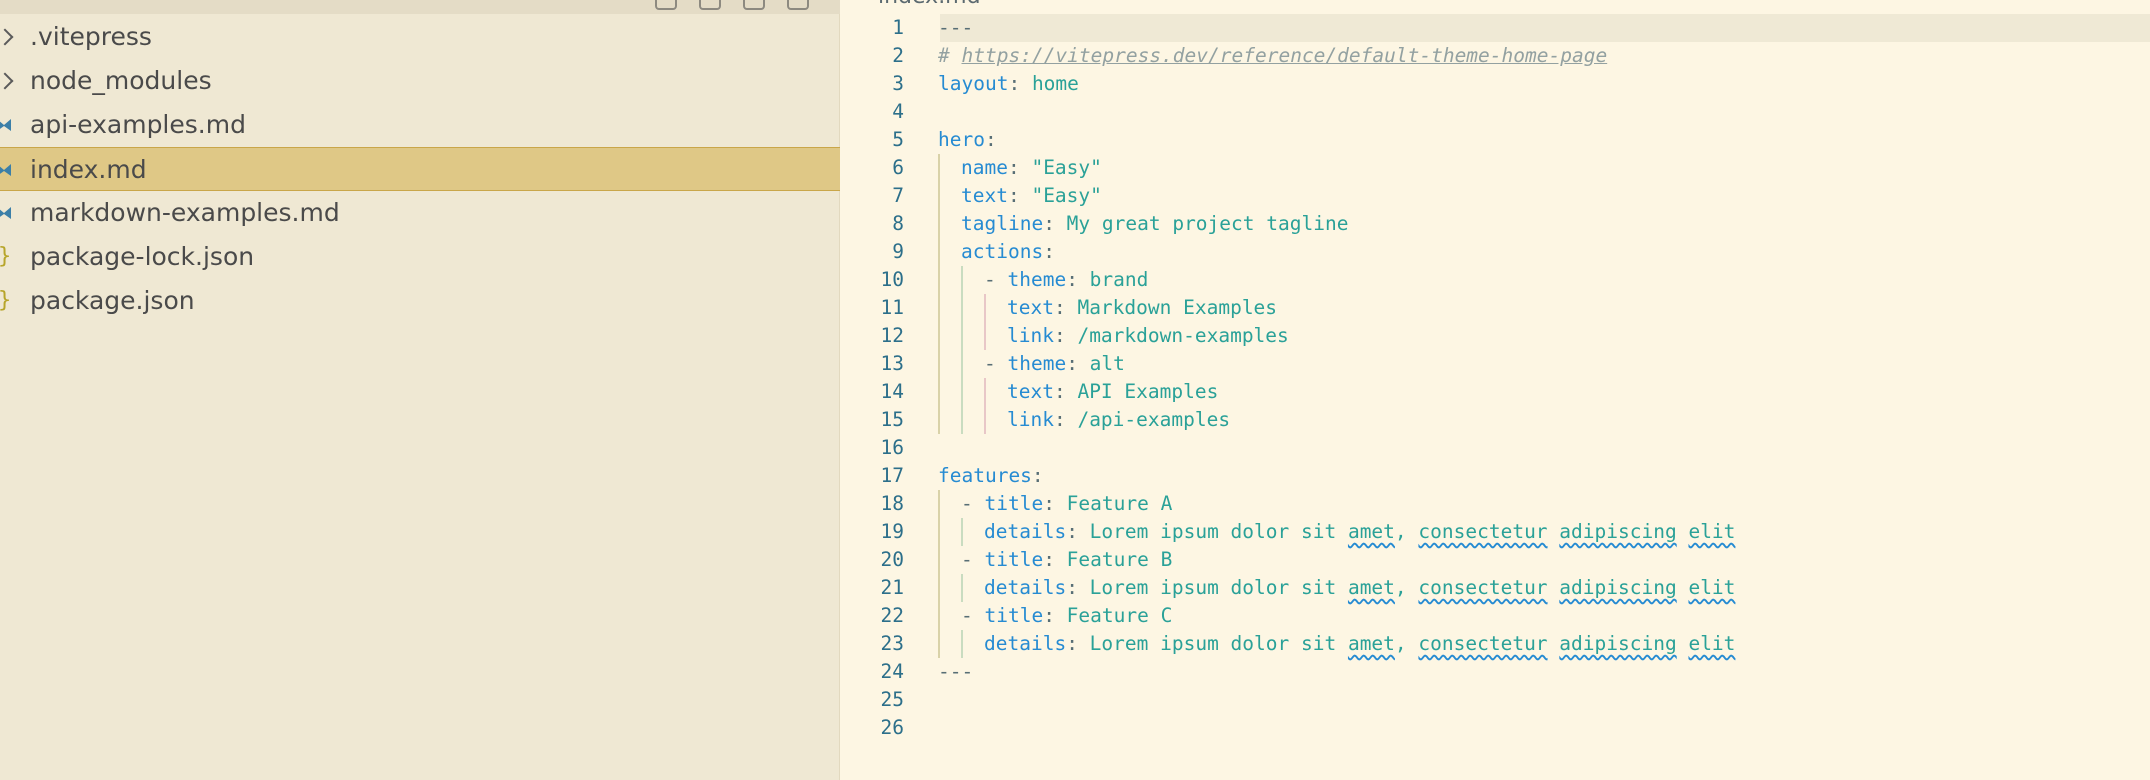 The width and height of the screenshot is (2150, 780). Describe the element at coordinates (754, 5) in the screenshot. I see `refresh-icon` at that location.